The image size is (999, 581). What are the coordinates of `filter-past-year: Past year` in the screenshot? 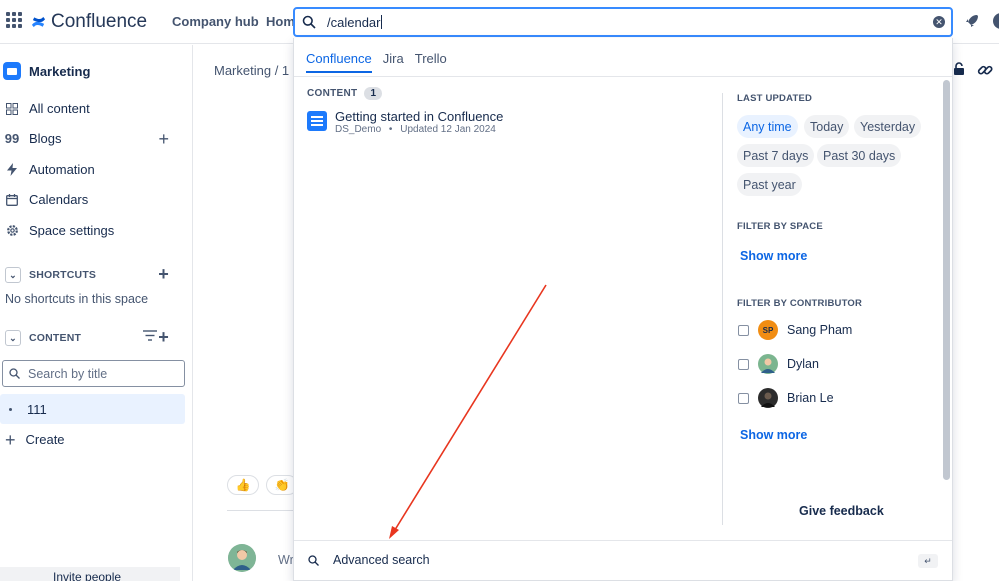 It's located at (769, 184).